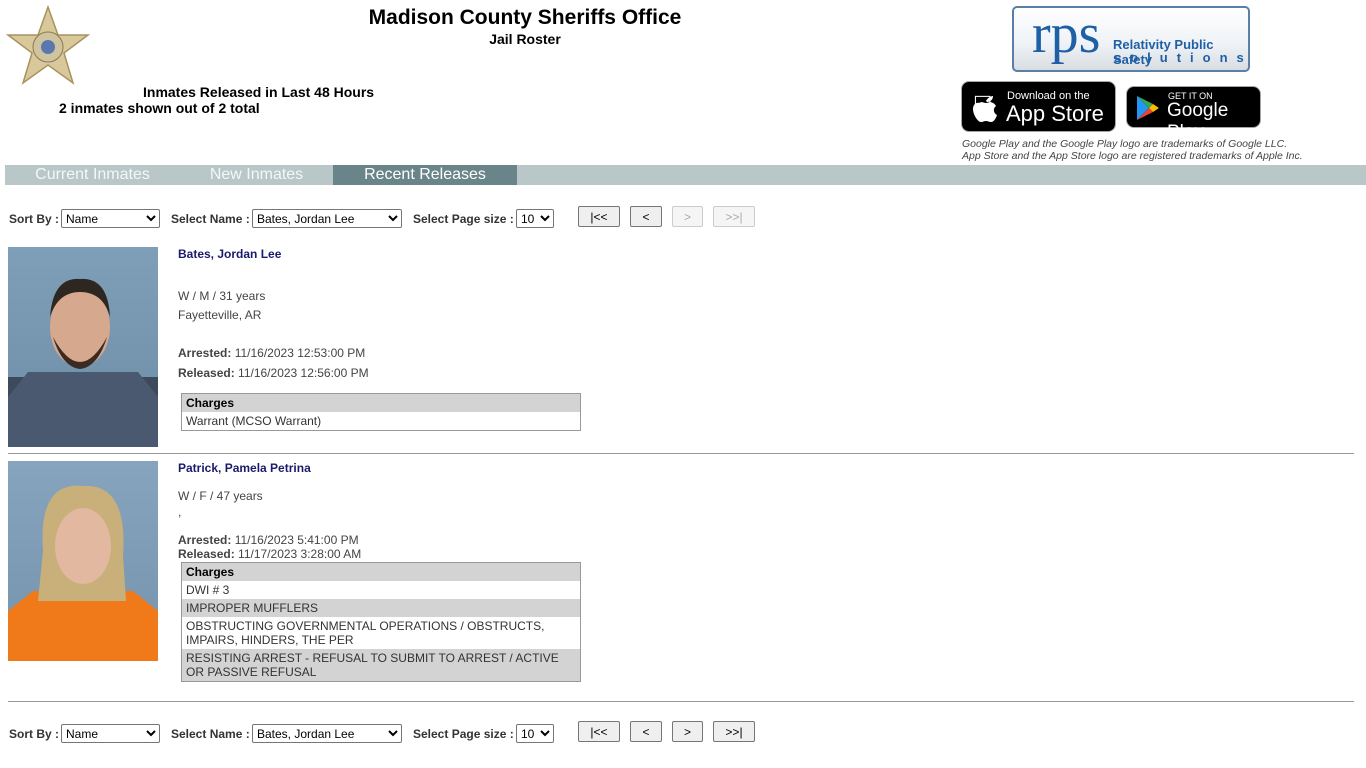 The height and width of the screenshot is (768, 1366). What do you see at coordinates (1183, 57) in the screenshot?
I see `rps-logo-line2: solutions` at bounding box center [1183, 57].